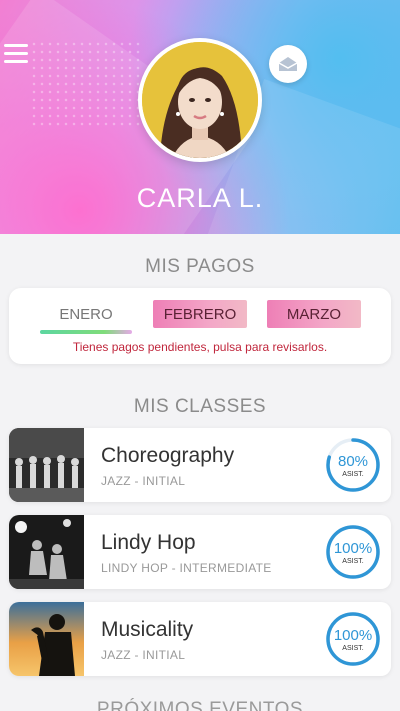  I want to click on attendance-percent: 80%, so click(353, 461).